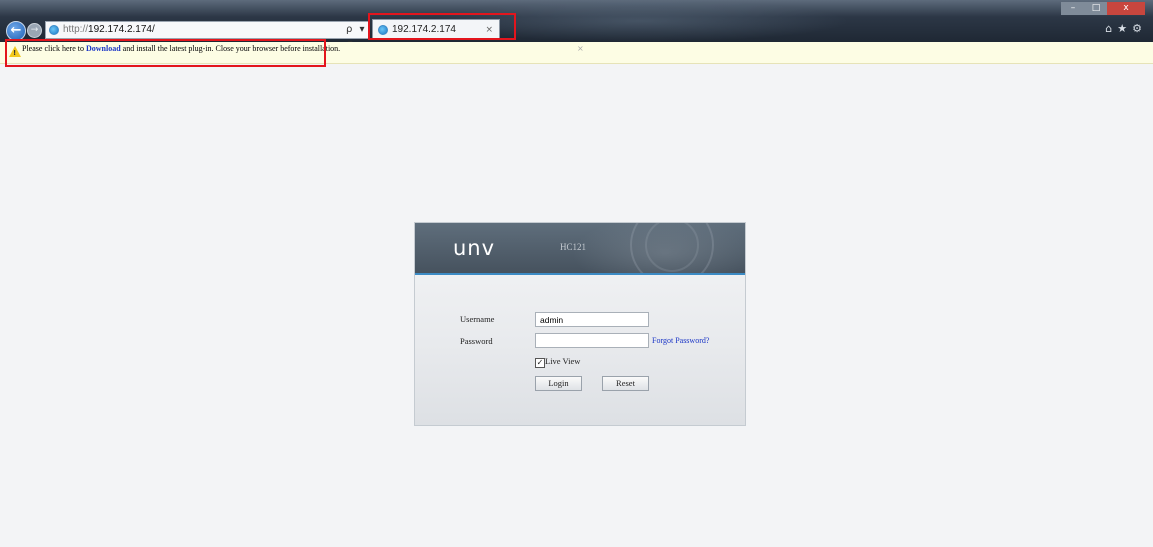 The width and height of the screenshot is (1153, 547). Describe the element at coordinates (476, 341) in the screenshot. I see `password-label: Password` at that location.